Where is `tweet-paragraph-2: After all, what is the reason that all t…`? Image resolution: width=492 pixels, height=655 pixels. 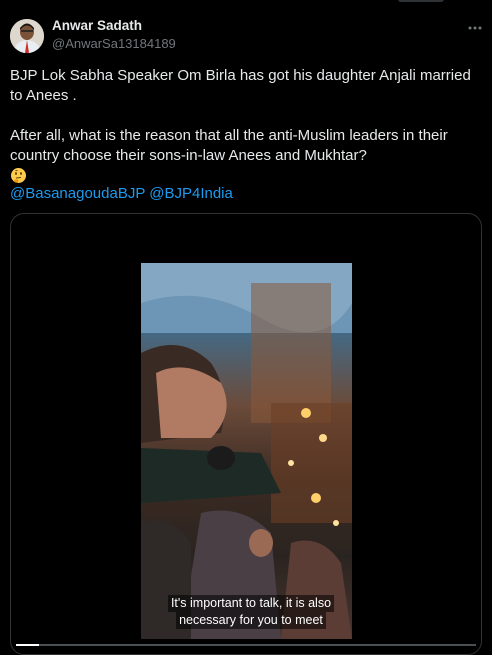
tweet-paragraph-2: After all, what is the reason that all t… is located at coordinates (229, 145).